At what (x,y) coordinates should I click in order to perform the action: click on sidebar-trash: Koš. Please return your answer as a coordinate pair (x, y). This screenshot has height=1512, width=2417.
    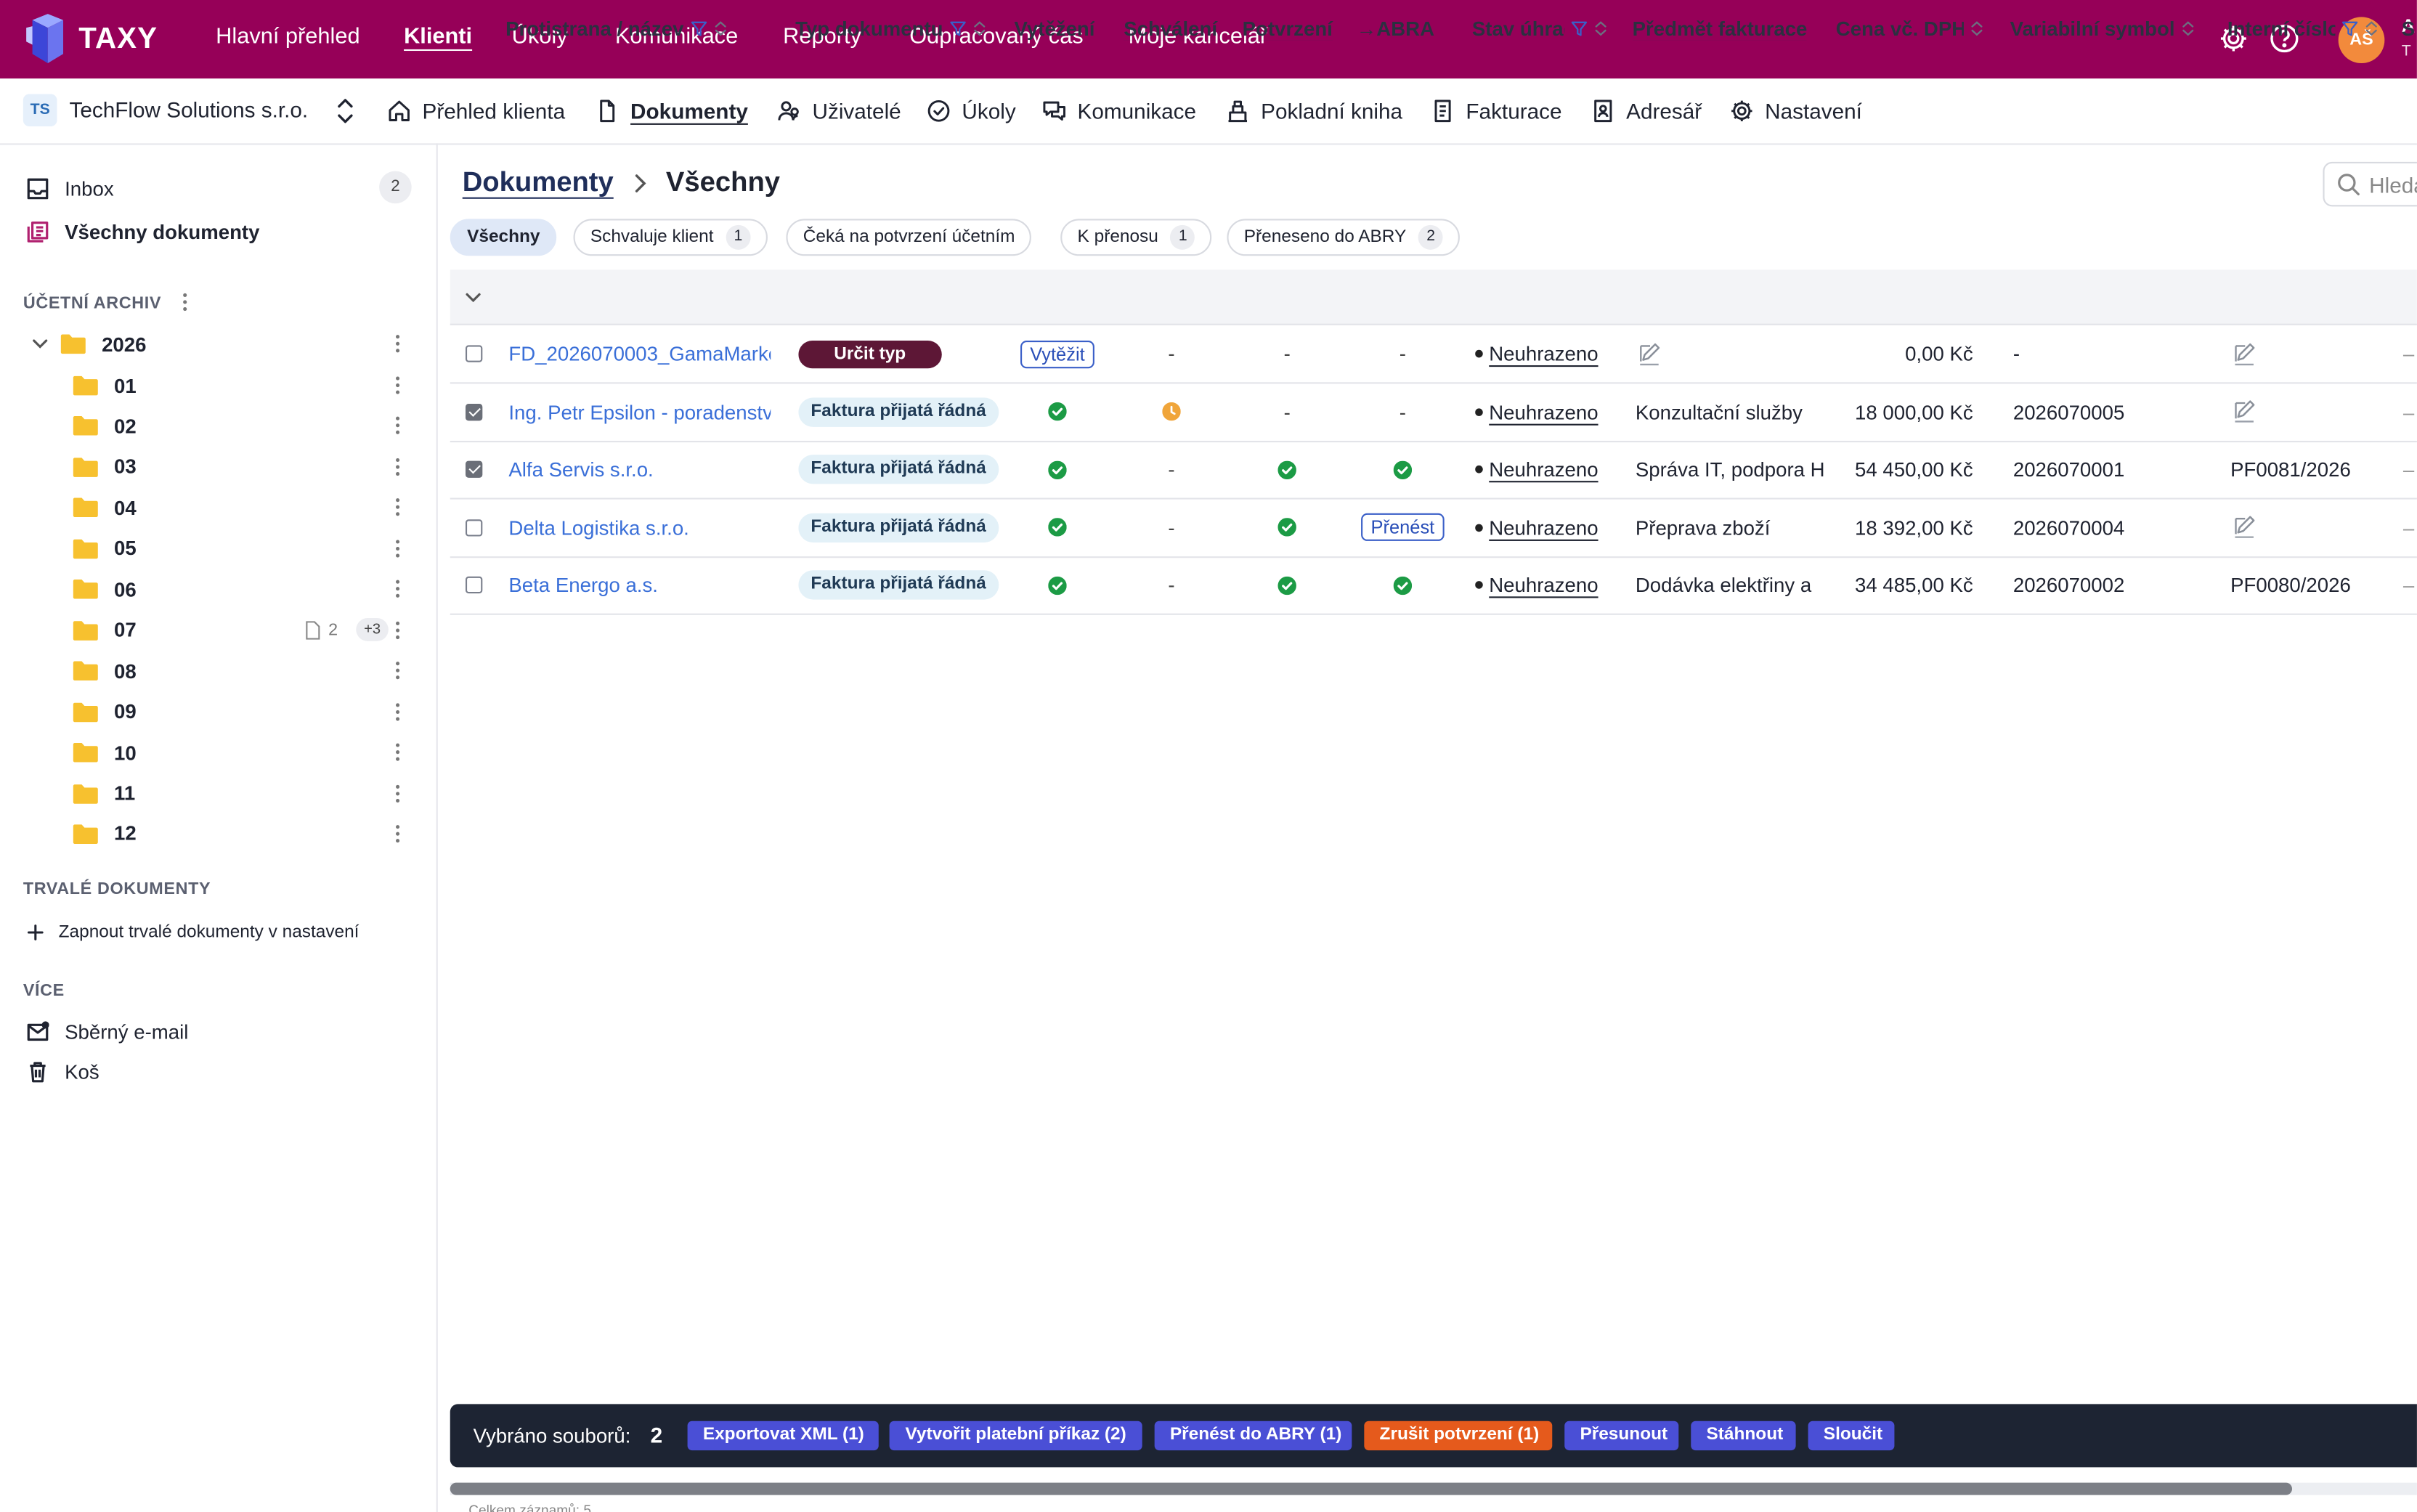
    Looking at the image, I should click on (63, 1071).